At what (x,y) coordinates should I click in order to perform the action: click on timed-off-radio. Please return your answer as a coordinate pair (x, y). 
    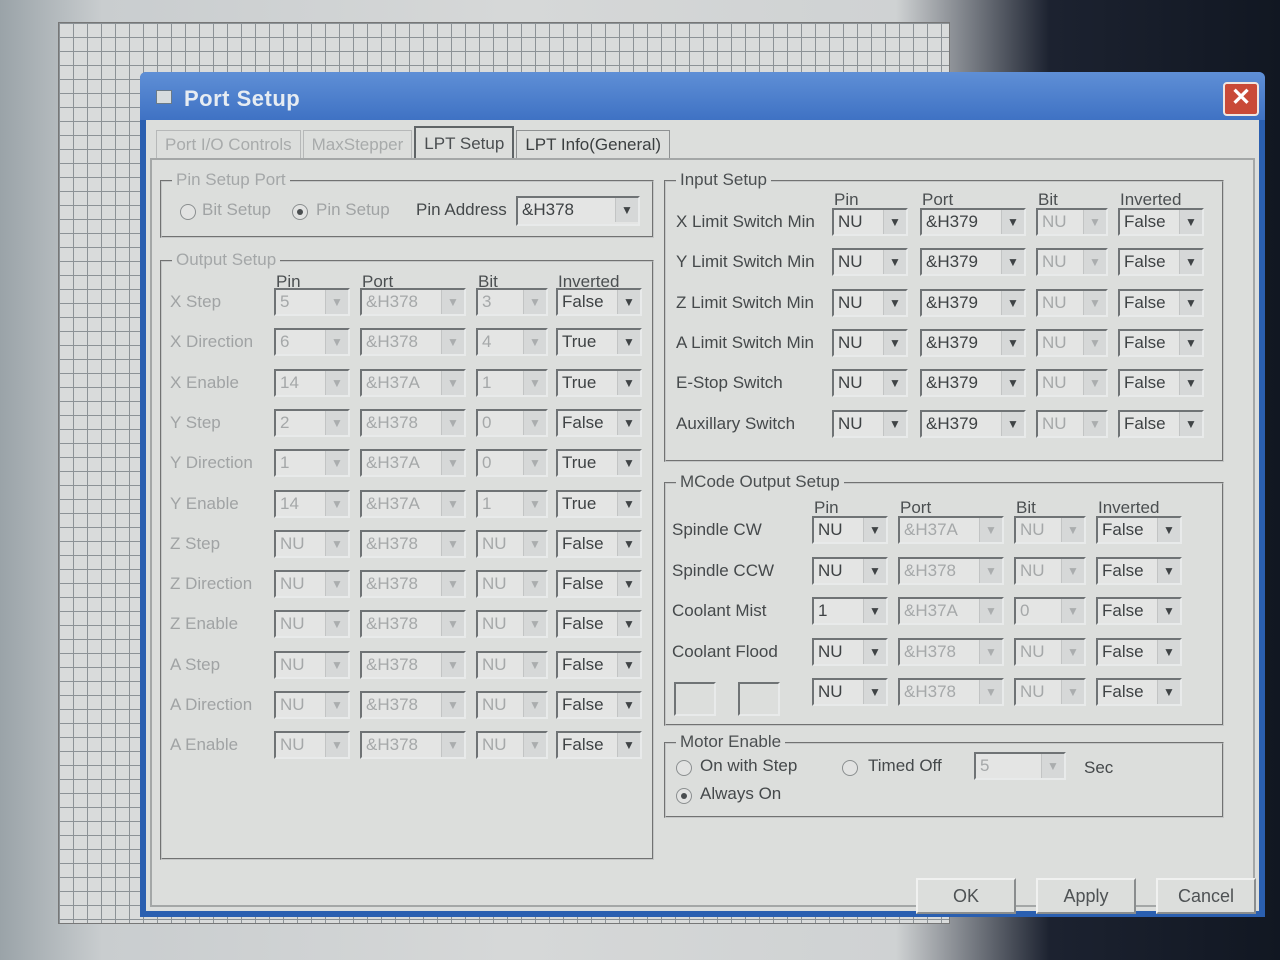
    Looking at the image, I should click on (850, 768).